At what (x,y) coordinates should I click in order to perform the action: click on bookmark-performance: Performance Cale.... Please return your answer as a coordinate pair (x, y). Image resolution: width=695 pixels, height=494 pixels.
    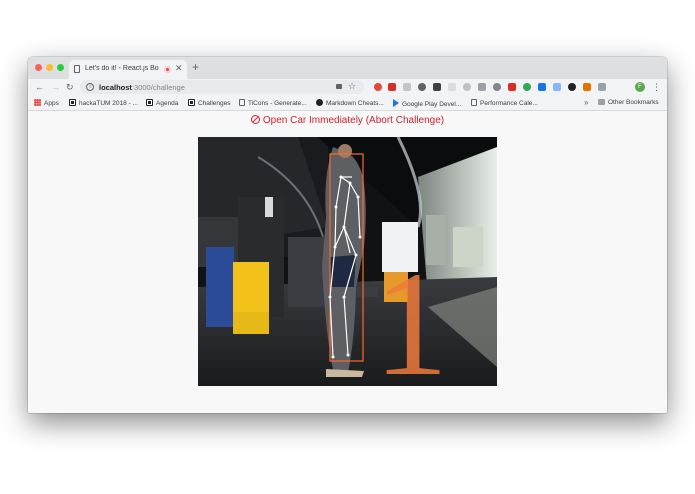
    Looking at the image, I should click on (504, 103).